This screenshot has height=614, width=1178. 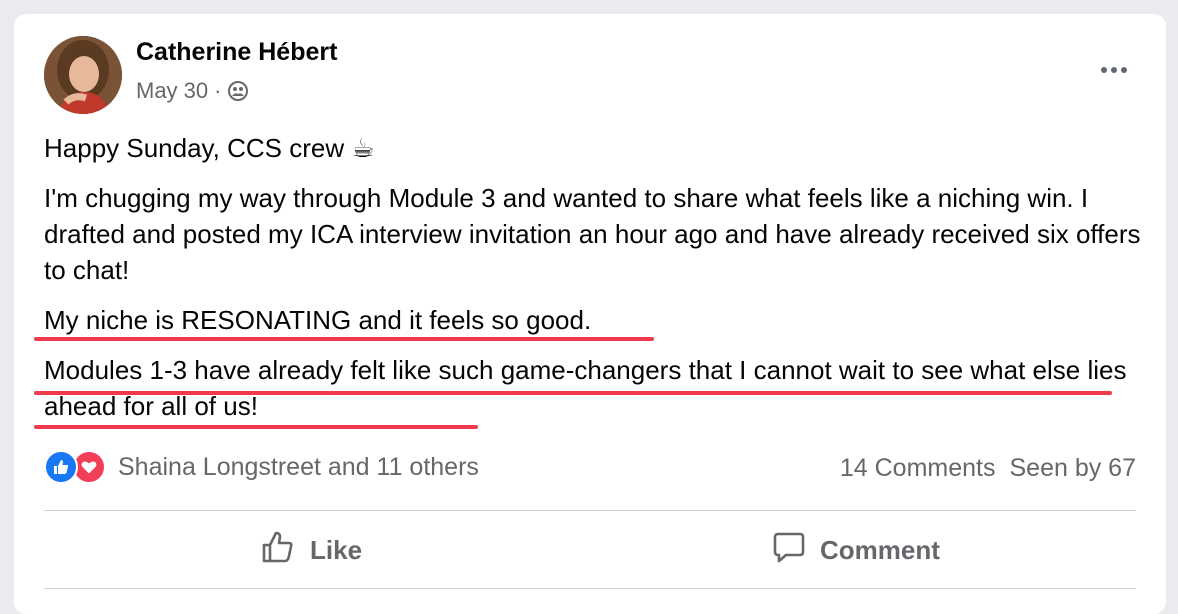 I want to click on post-date: May 30, so click(x=172, y=91).